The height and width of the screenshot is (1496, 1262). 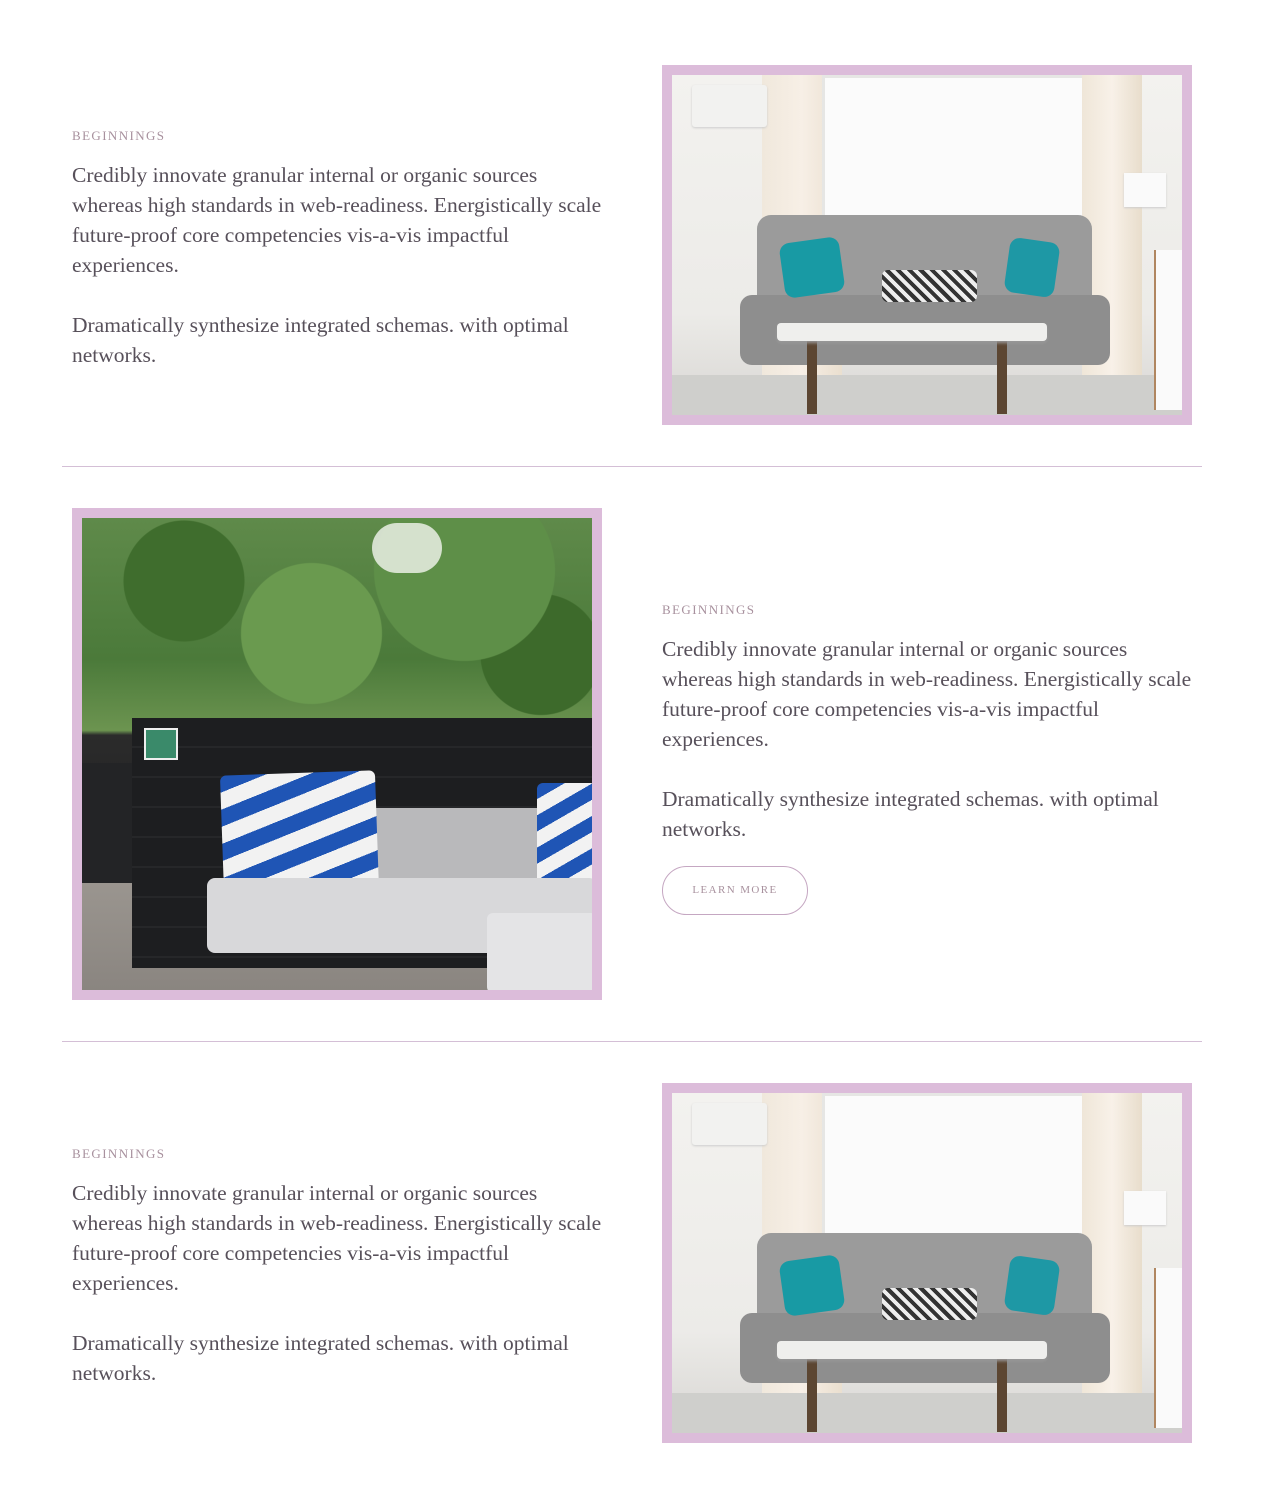 I want to click on exit-sign-icon, so click(x=161, y=744).